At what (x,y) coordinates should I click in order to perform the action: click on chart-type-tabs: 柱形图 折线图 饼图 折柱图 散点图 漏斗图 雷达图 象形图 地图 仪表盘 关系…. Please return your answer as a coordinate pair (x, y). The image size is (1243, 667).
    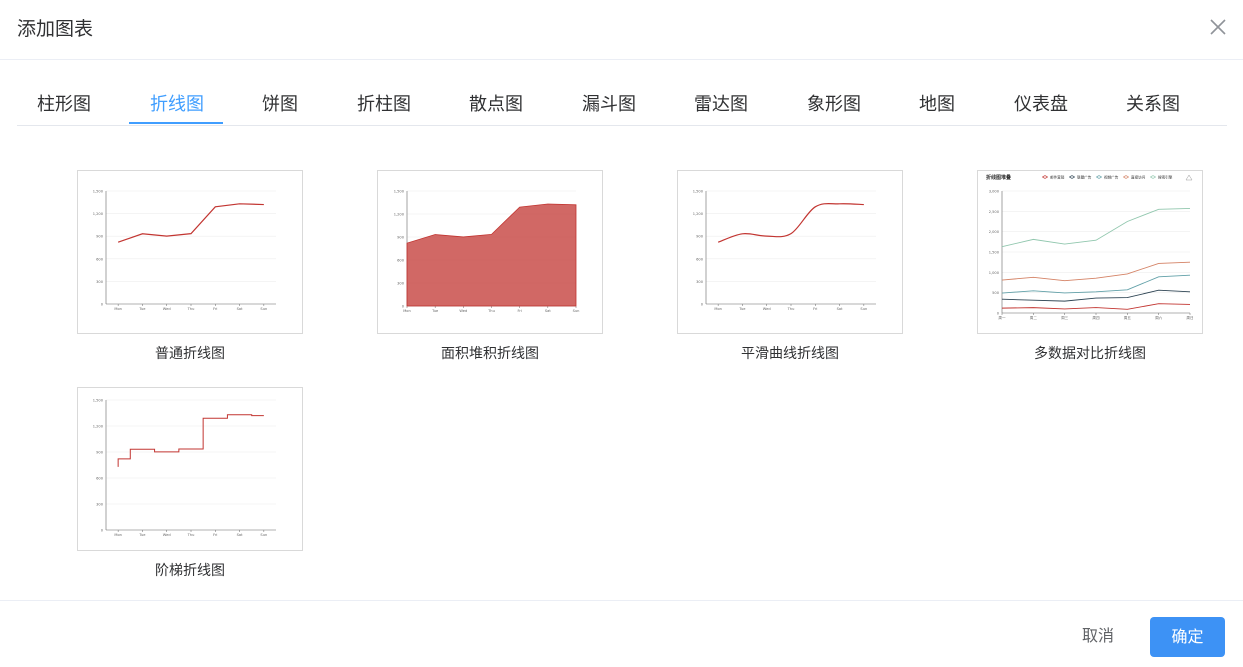
    Looking at the image, I should click on (622, 103).